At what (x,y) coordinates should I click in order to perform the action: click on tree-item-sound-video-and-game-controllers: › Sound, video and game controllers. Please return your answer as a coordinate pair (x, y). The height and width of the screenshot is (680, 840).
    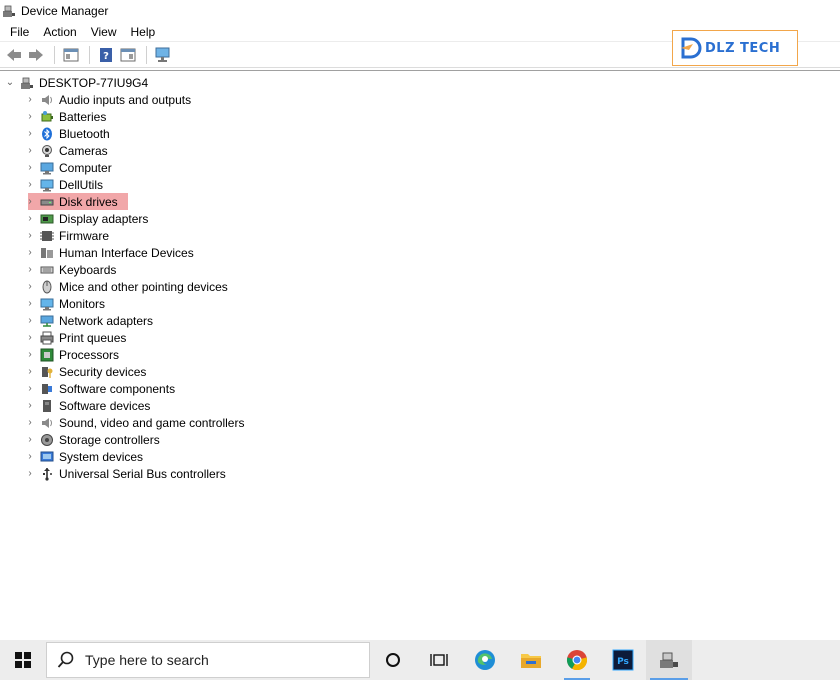
    Looking at the image, I should click on (134, 422).